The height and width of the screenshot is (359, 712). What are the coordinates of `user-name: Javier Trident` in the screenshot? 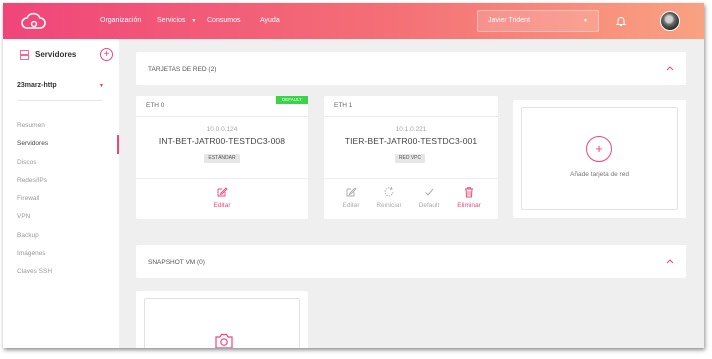 It's located at (509, 20).